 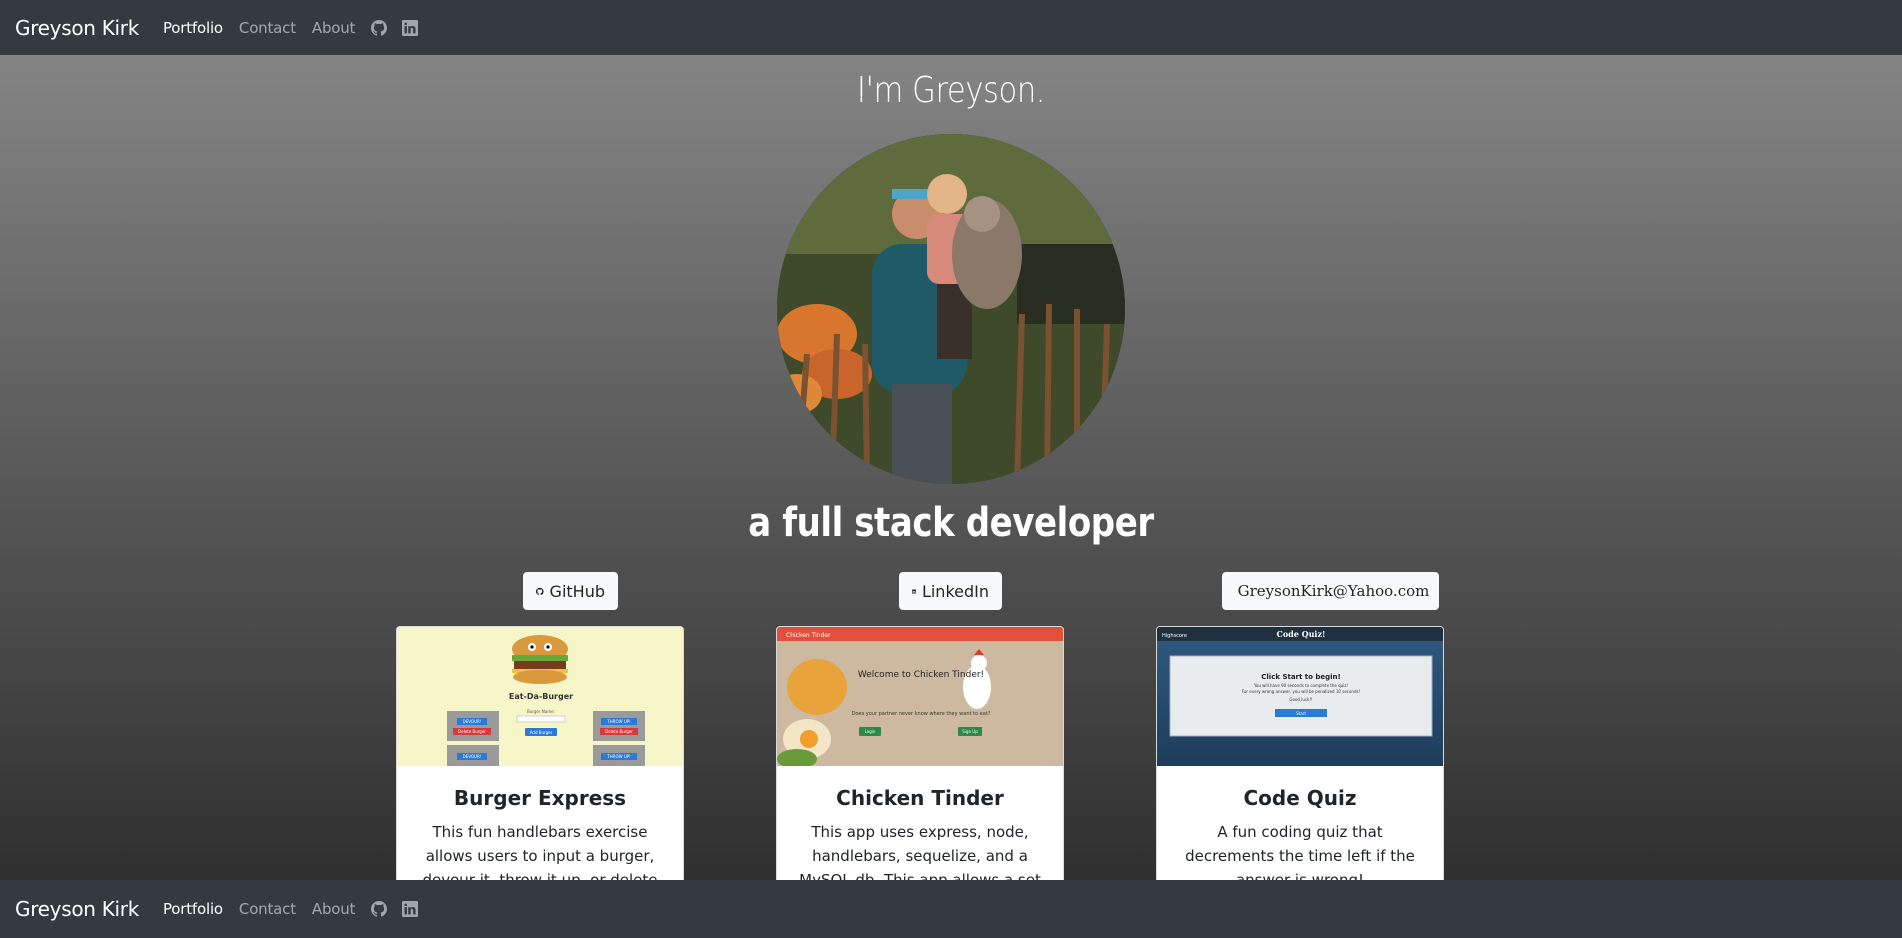 I want to click on chicken-thumb-heading: Welcome to Chicken Tinder!, so click(x=921, y=675).